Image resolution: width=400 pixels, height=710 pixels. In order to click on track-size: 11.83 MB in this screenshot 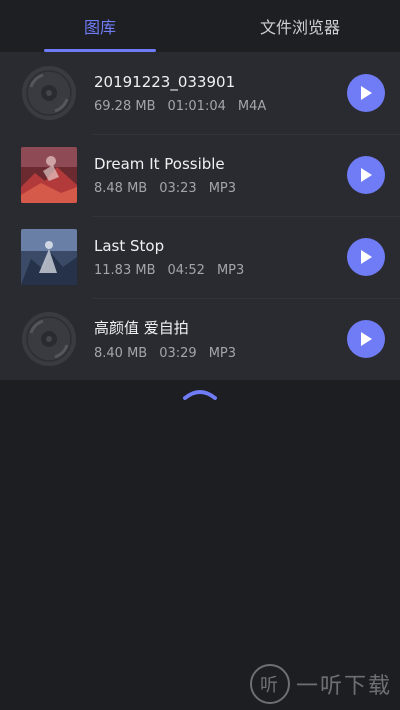, I will do `click(125, 270)`.